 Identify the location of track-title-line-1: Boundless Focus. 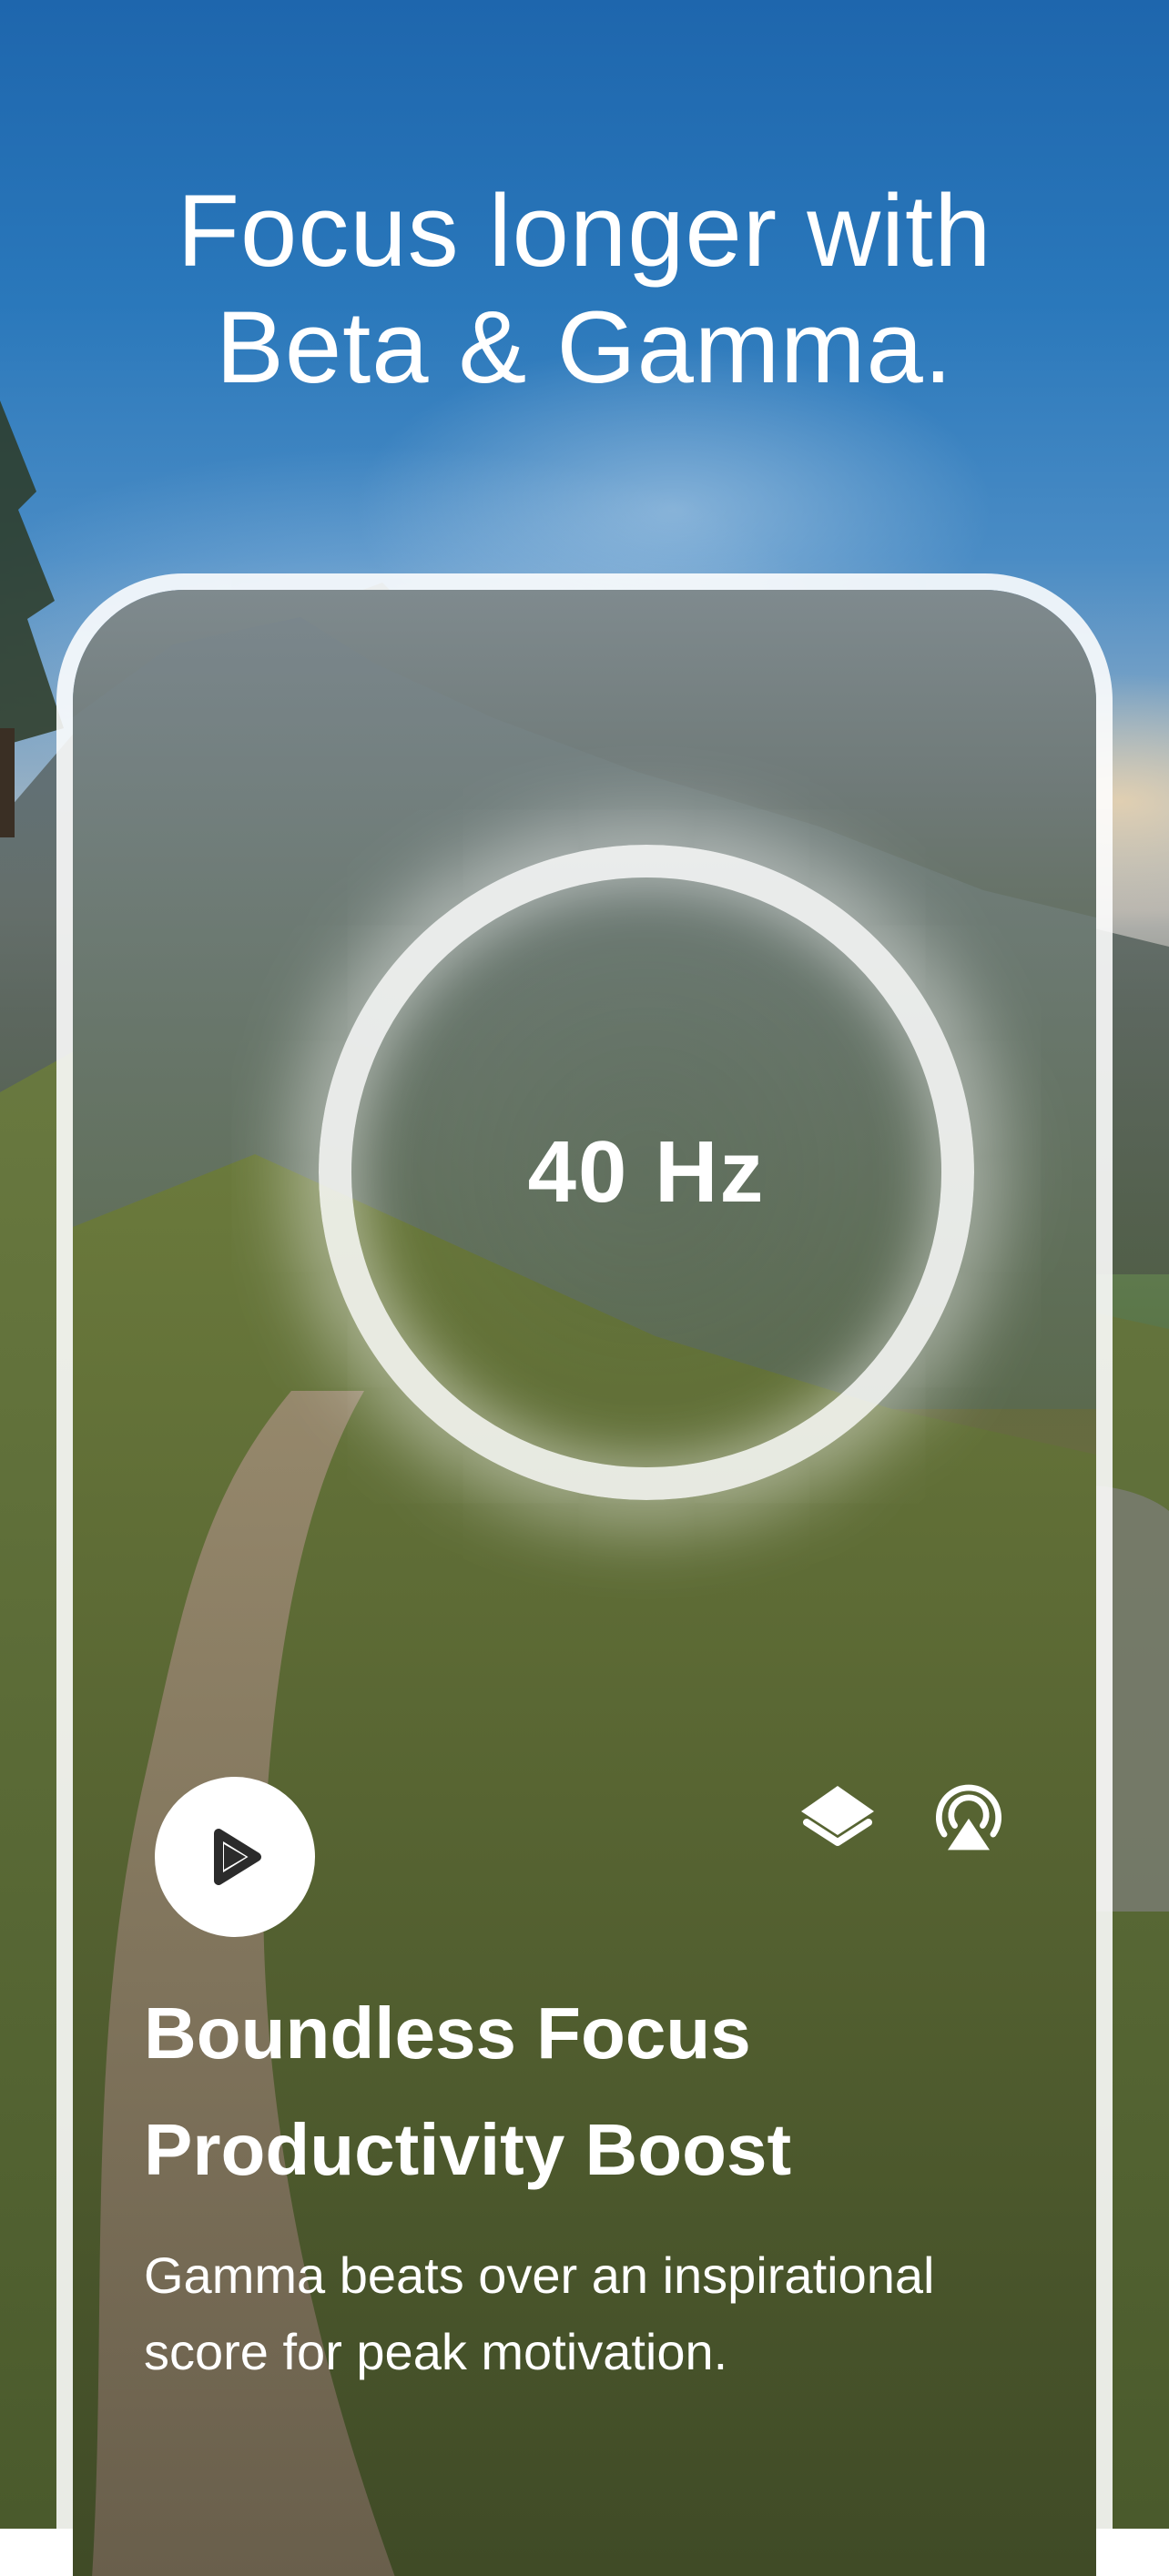
(447, 2033).